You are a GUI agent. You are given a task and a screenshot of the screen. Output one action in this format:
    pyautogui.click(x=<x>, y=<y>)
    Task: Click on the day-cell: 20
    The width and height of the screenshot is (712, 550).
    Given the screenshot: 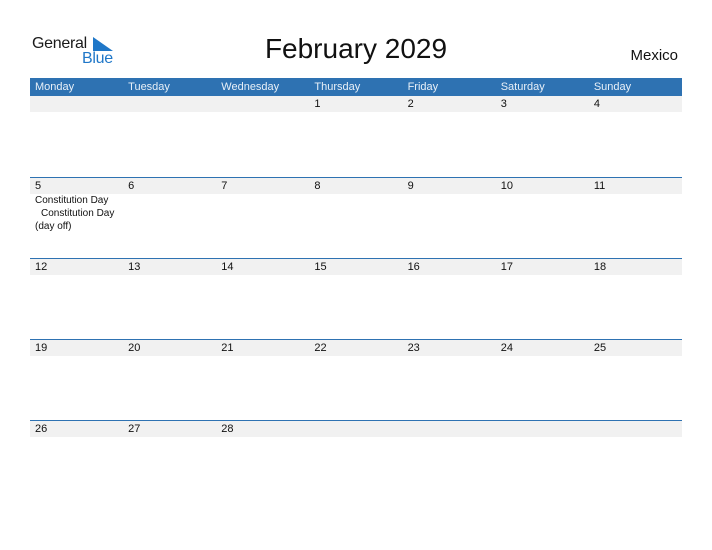 What is the action you would take?
    pyautogui.click(x=134, y=348)
    